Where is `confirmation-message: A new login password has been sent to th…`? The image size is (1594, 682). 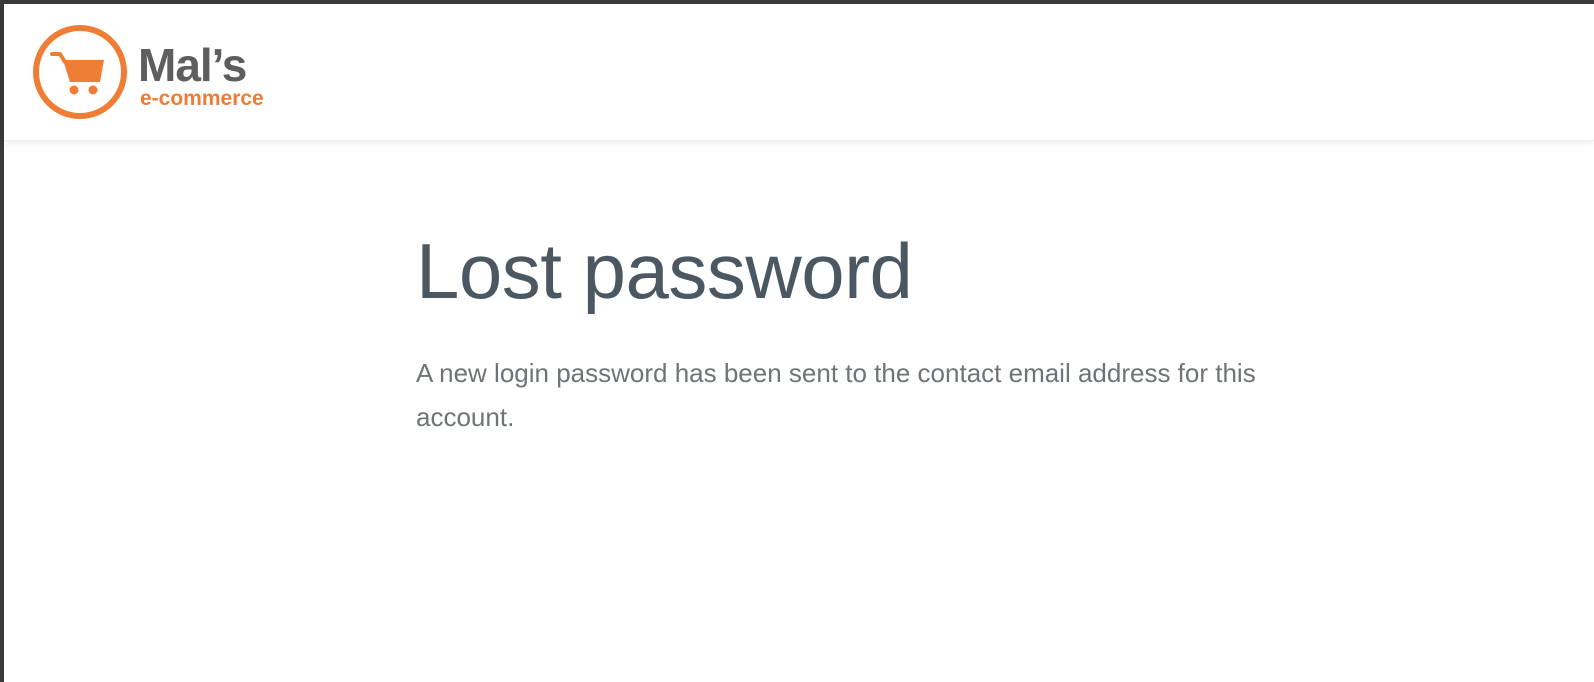 confirmation-message: A new login password has been sent to th… is located at coordinates (836, 395).